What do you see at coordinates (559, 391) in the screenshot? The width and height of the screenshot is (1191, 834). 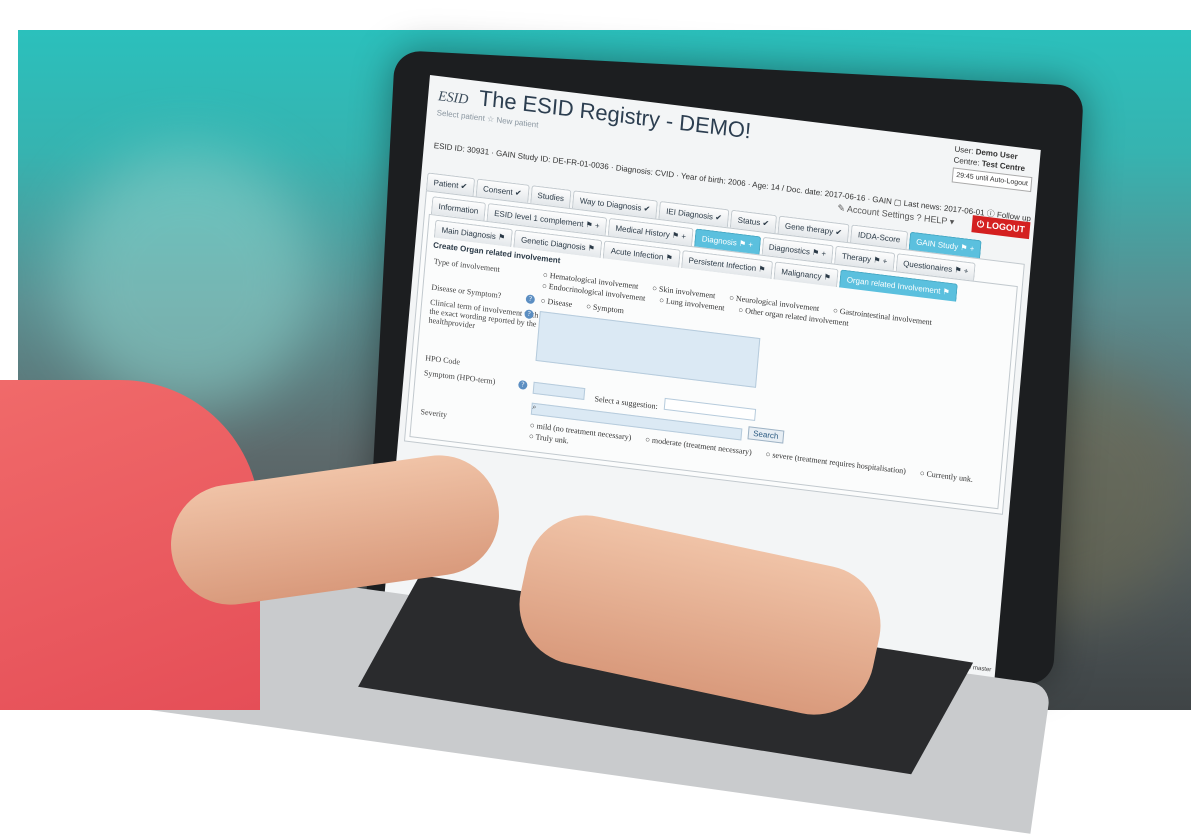 I see `hpo-code-input` at bounding box center [559, 391].